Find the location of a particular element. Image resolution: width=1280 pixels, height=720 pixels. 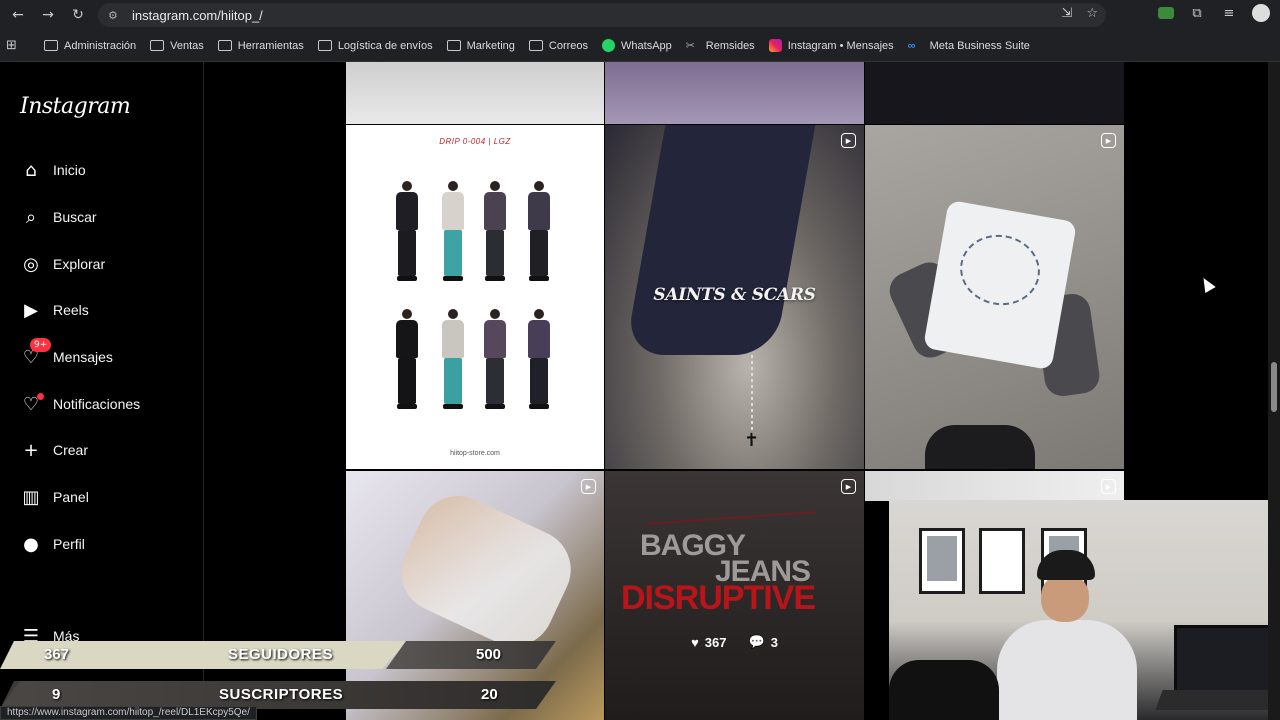

bookmark-logistica: Logística de envíos is located at coordinates (375, 46).